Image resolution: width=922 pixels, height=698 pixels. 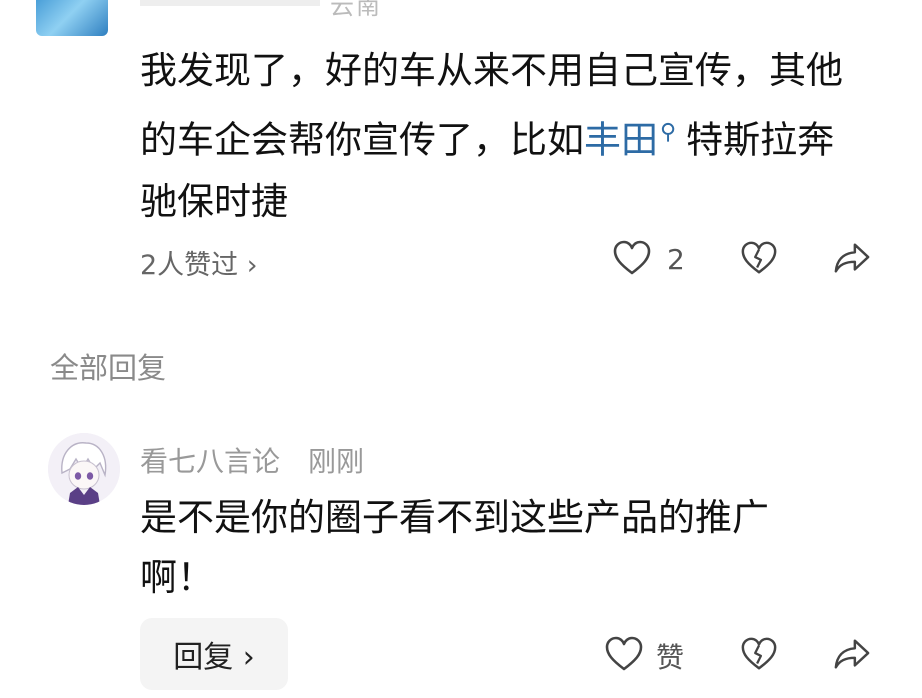 I want to click on dislike-button, so click(x=759, y=258).